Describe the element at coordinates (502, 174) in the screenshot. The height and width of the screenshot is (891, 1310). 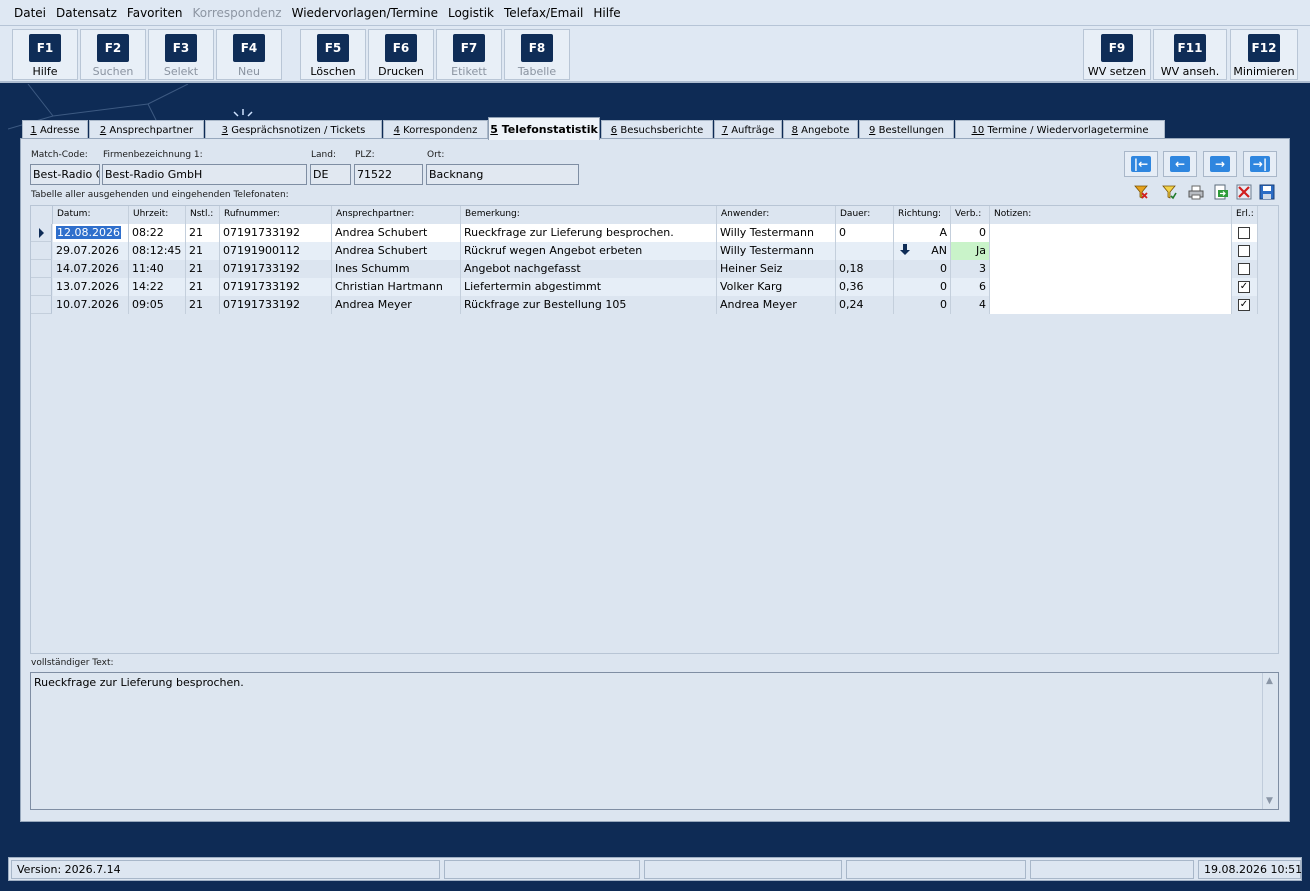
I see `ort-field: Backnang` at that location.